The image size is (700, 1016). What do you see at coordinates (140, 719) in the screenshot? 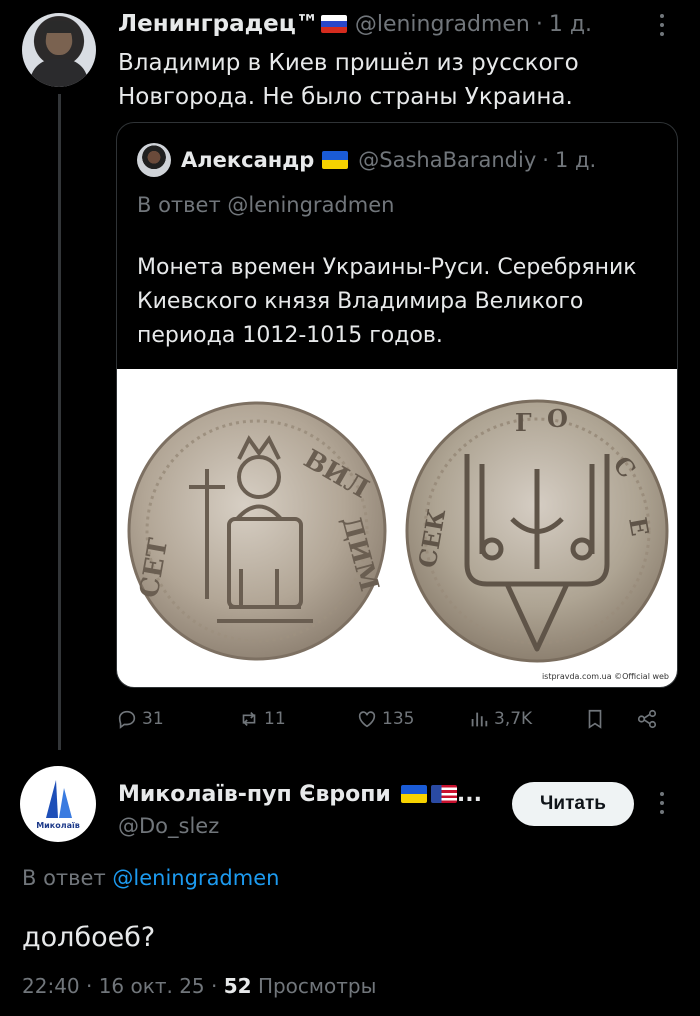
I see `reply-button: 31` at bounding box center [140, 719].